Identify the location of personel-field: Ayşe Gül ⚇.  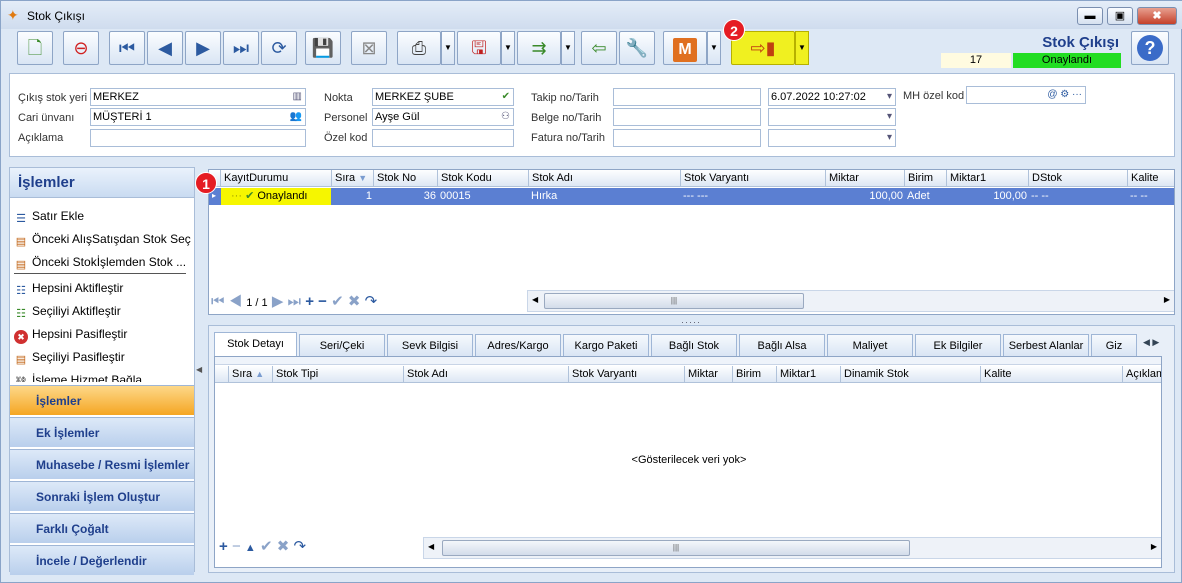
(443, 117).